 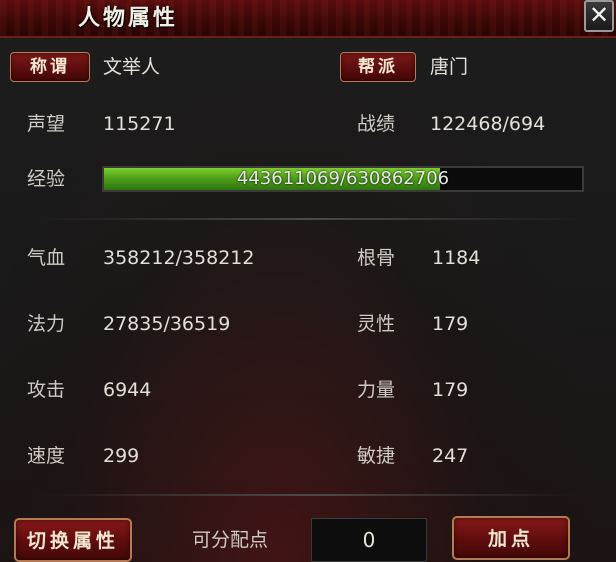 What do you see at coordinates (456, 258) in the screenshot?
I see `constitution-value: 1184` at bounding box center [456, 258].